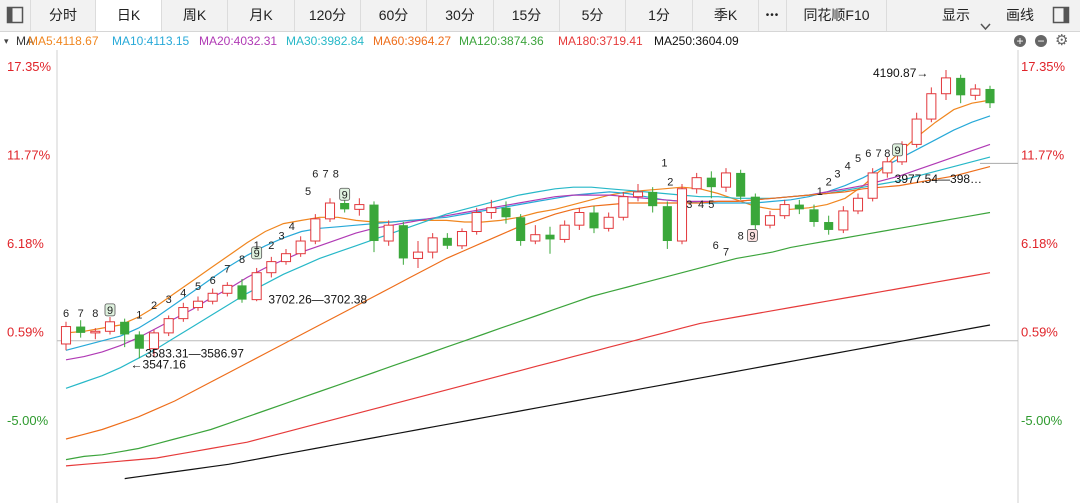 The image size is (1080, 503). I want to click on tab-7: 15分, so click(527, 15).